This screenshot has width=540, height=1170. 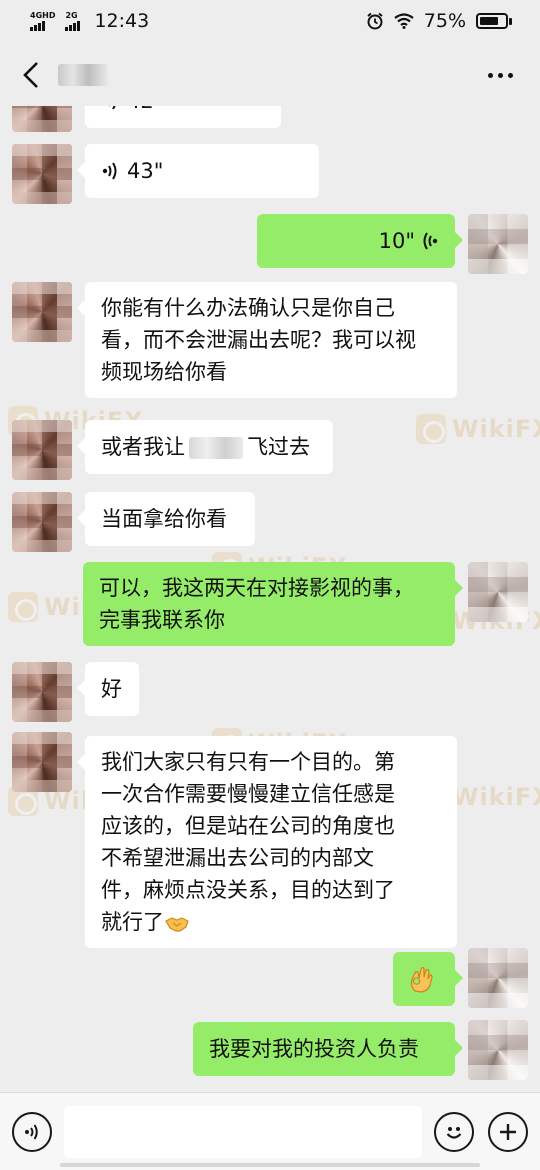 What do you see at coordinates (248, 308) in the screenshot?
I see `message-line: 你能有什么办法确认只是你自己` at bounding box center [248, 308].